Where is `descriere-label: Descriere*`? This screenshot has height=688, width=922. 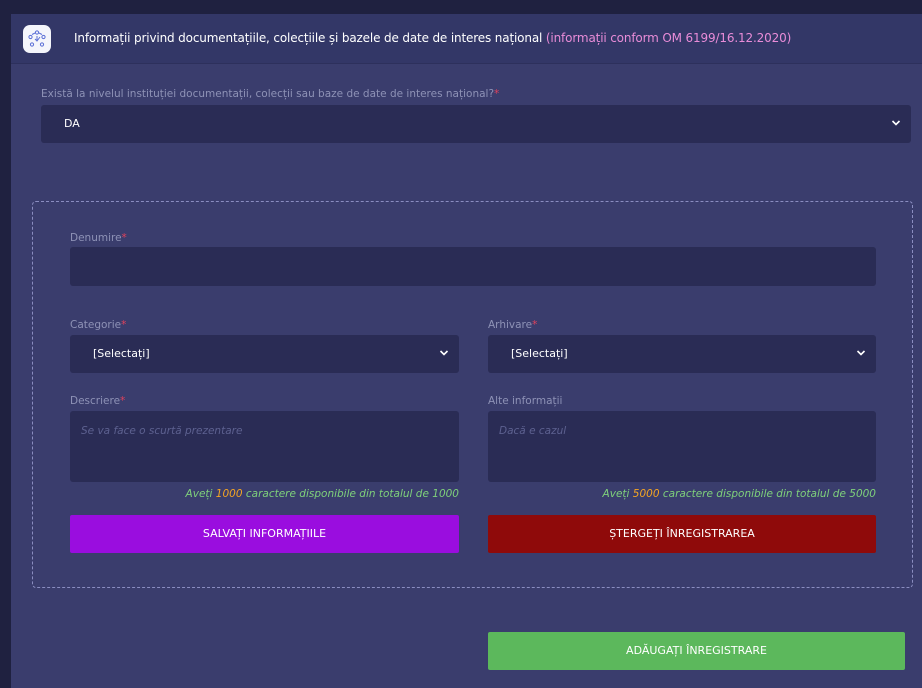 descriere-label: Descriere* is located at coordinates (97, 401).